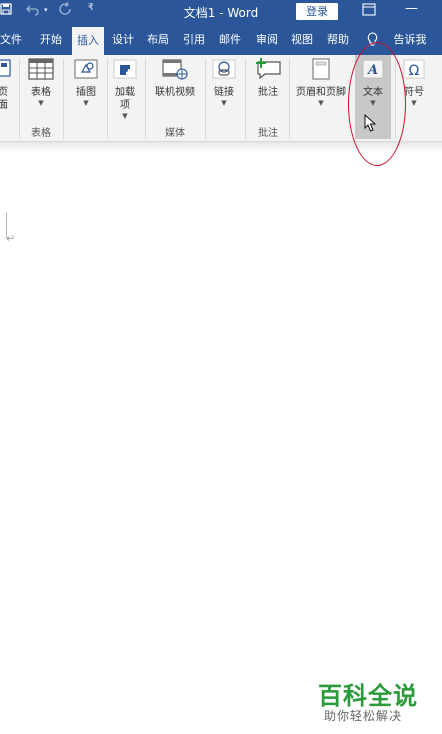 Image resolution: width=442 pixels, height=734 pixels. Describe the element at coordinates (86, 69) in the screenshot. I see `illustrations-icon` at that location.